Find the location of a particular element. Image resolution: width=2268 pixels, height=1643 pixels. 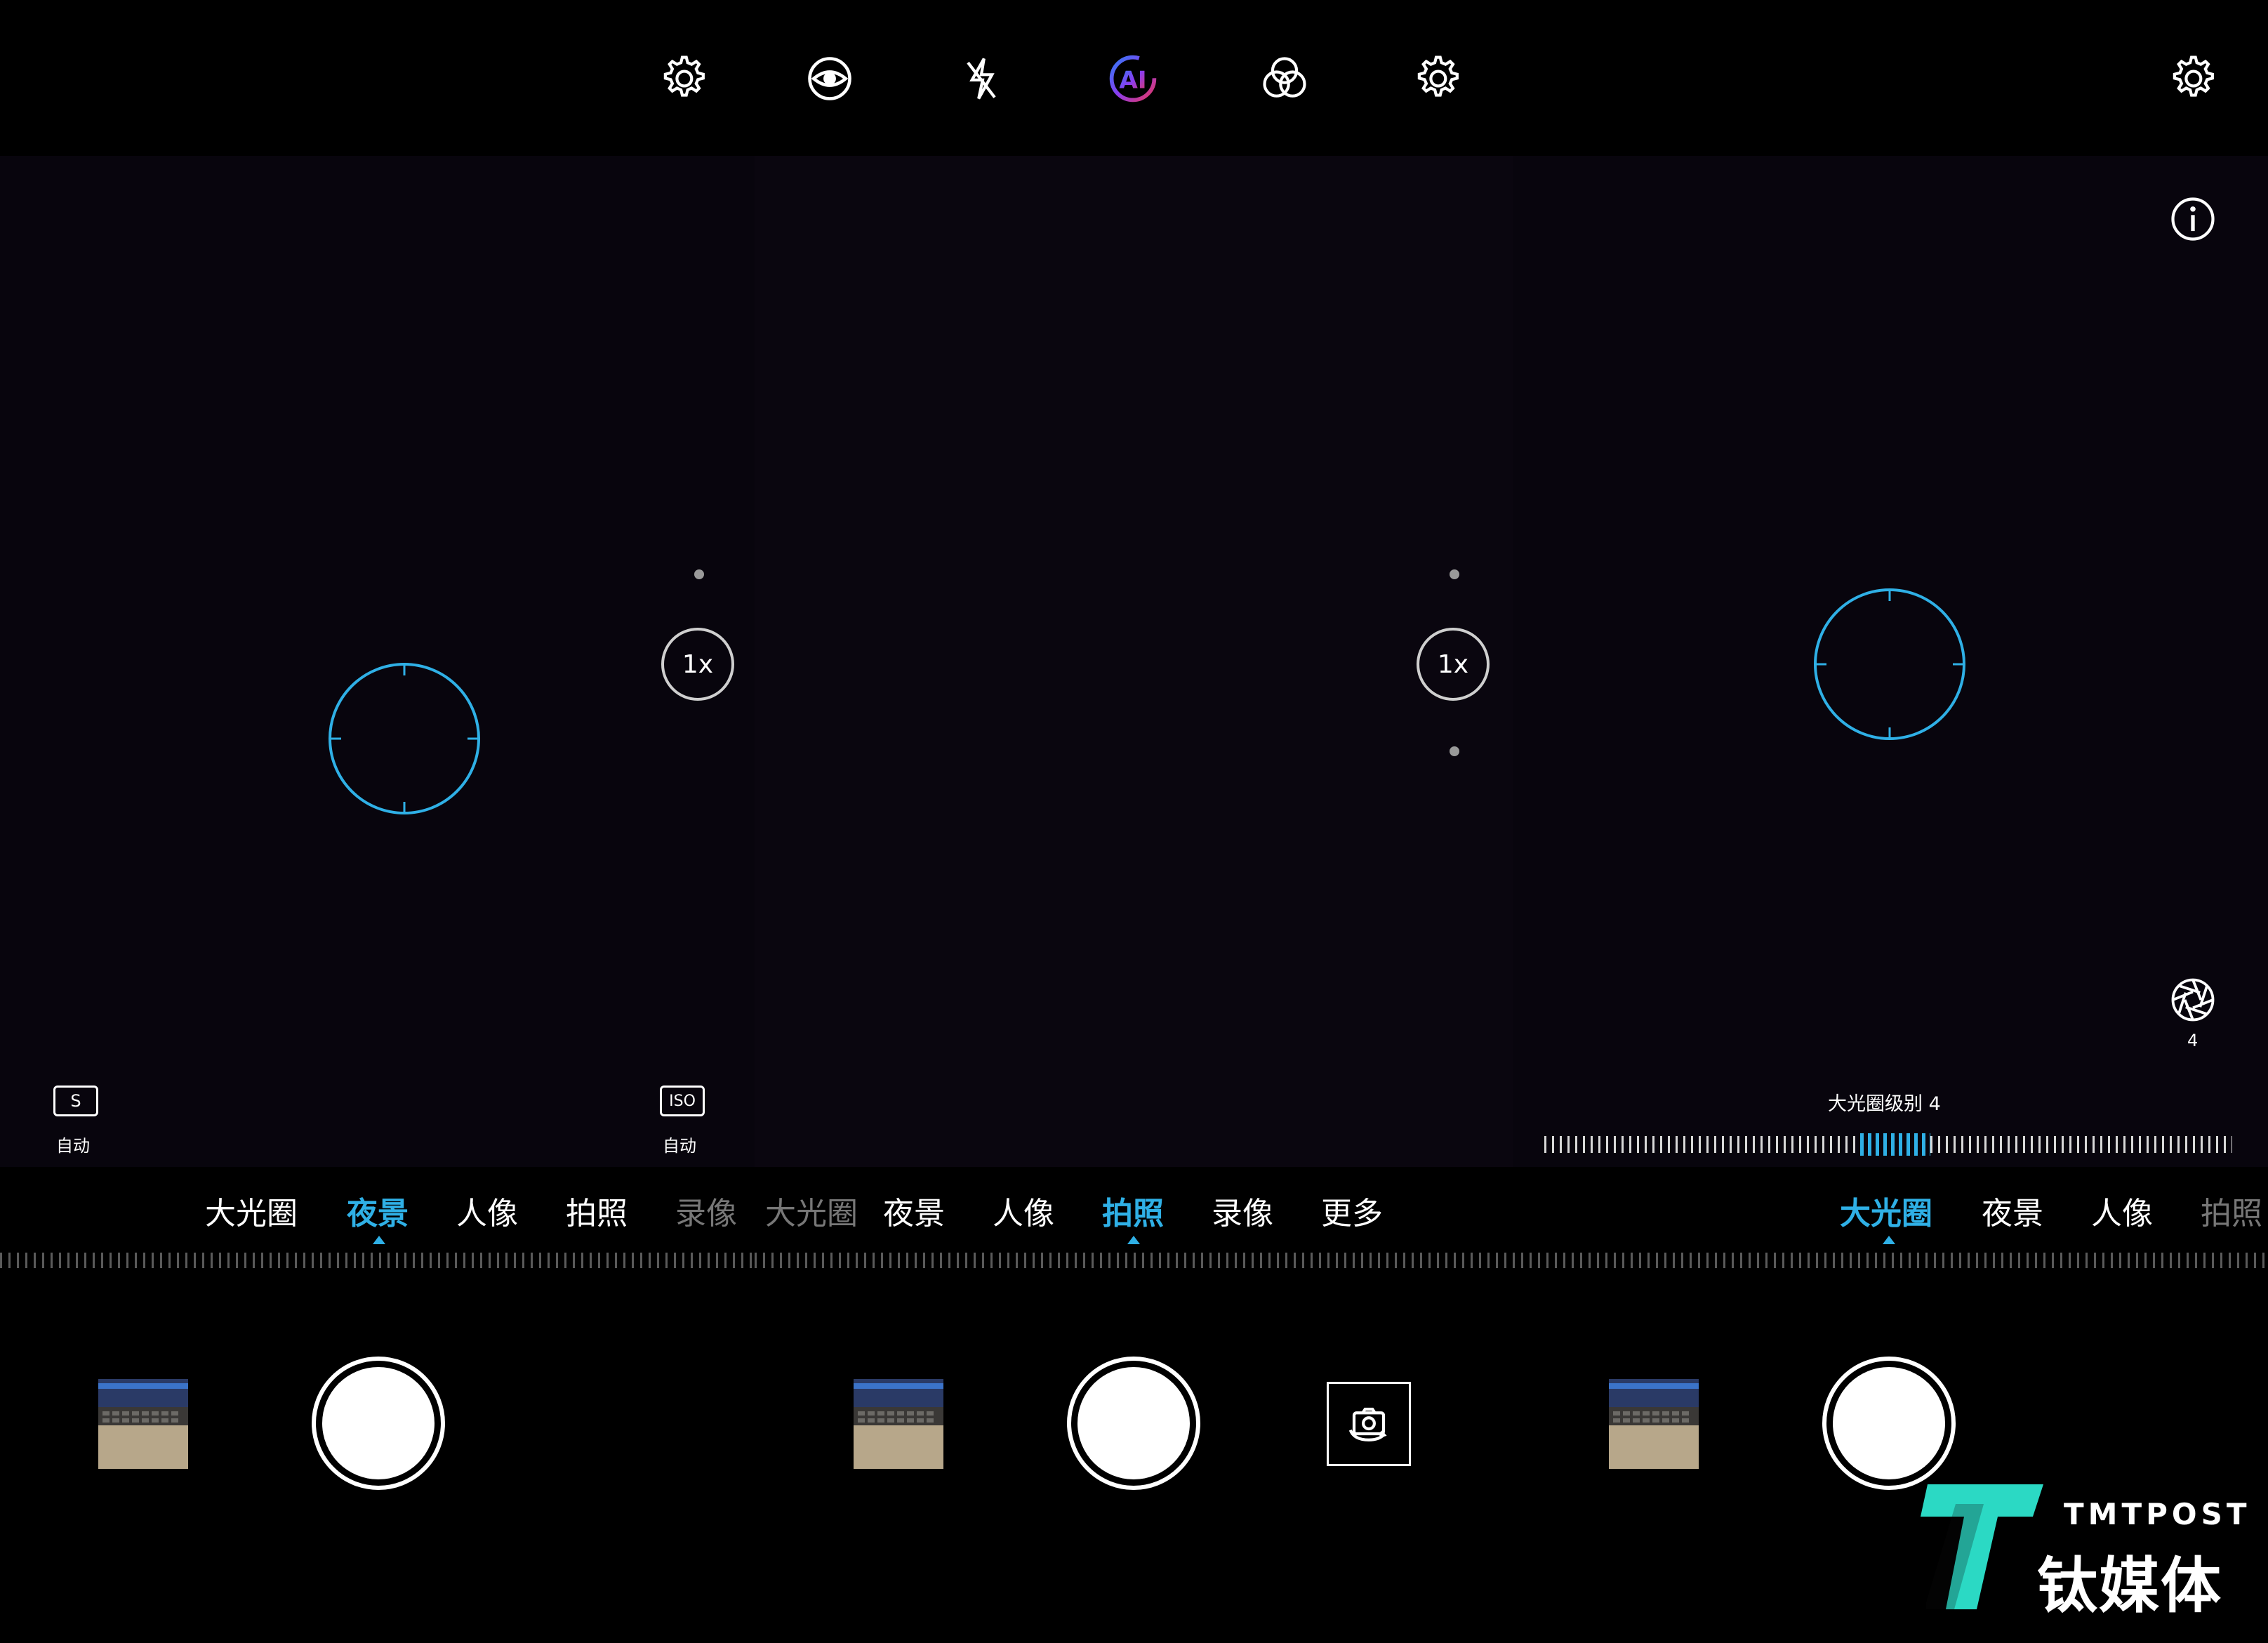

aperture-eye-icon is located at coordinates (830, 79).